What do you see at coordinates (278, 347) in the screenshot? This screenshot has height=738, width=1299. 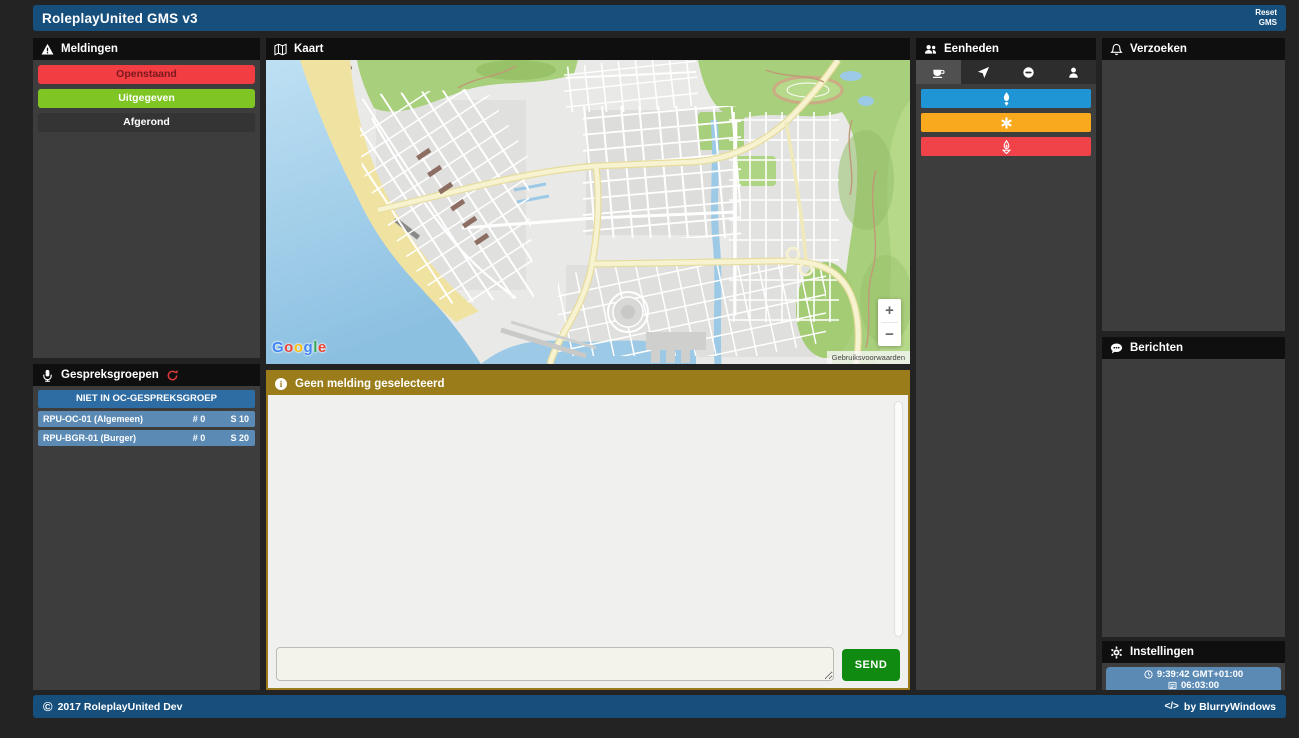 I see `google-letter: G` at bounding box center [278, 347].